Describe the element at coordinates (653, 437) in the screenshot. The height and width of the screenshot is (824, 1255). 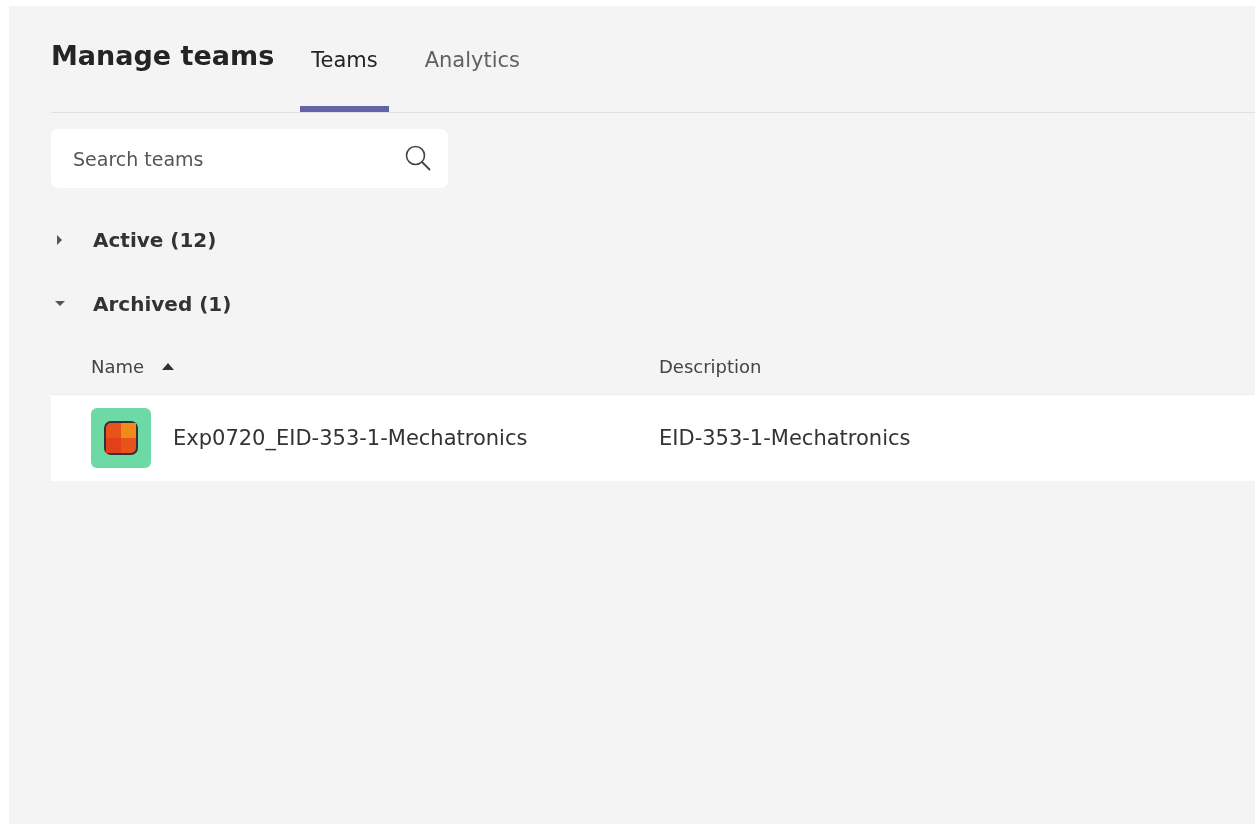
I see `team-row: Exp0720_EID-353-1-Mechatronics EID-353-1-Mechatronics` at that location.